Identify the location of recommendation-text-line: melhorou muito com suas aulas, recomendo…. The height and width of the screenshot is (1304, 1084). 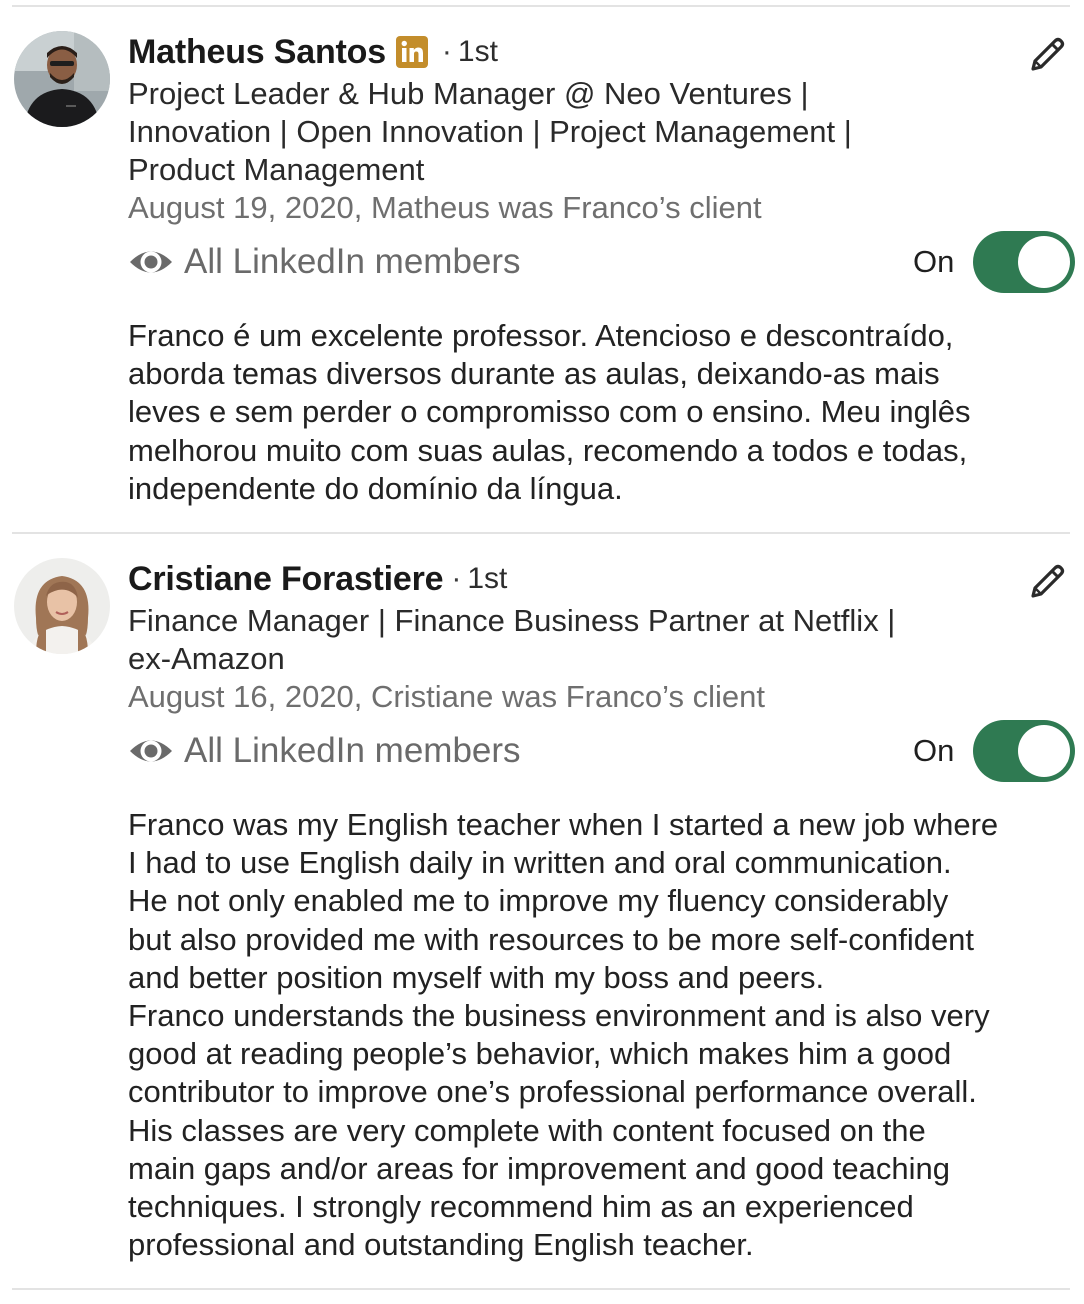
(548, 450).